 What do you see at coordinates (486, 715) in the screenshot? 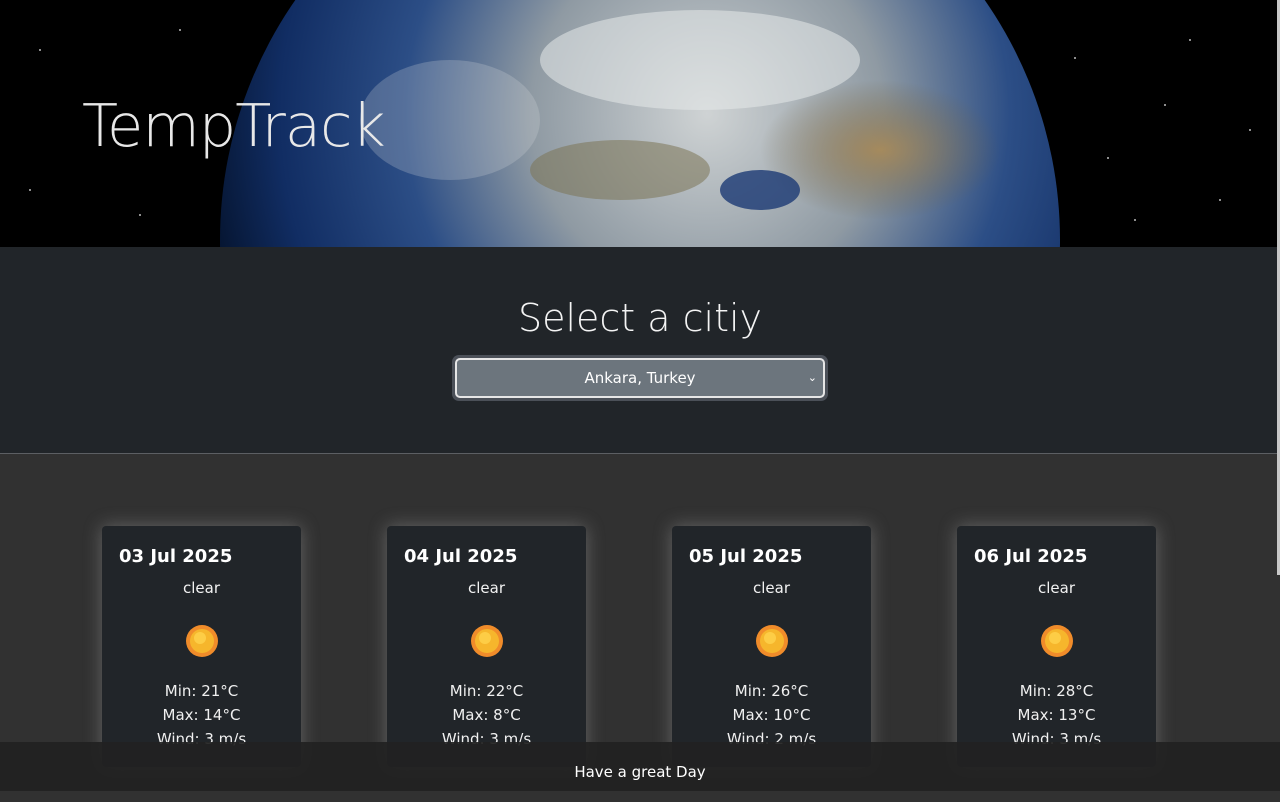
I see `forecast-max: Max: 8°C` at bounding box center [486, 715].